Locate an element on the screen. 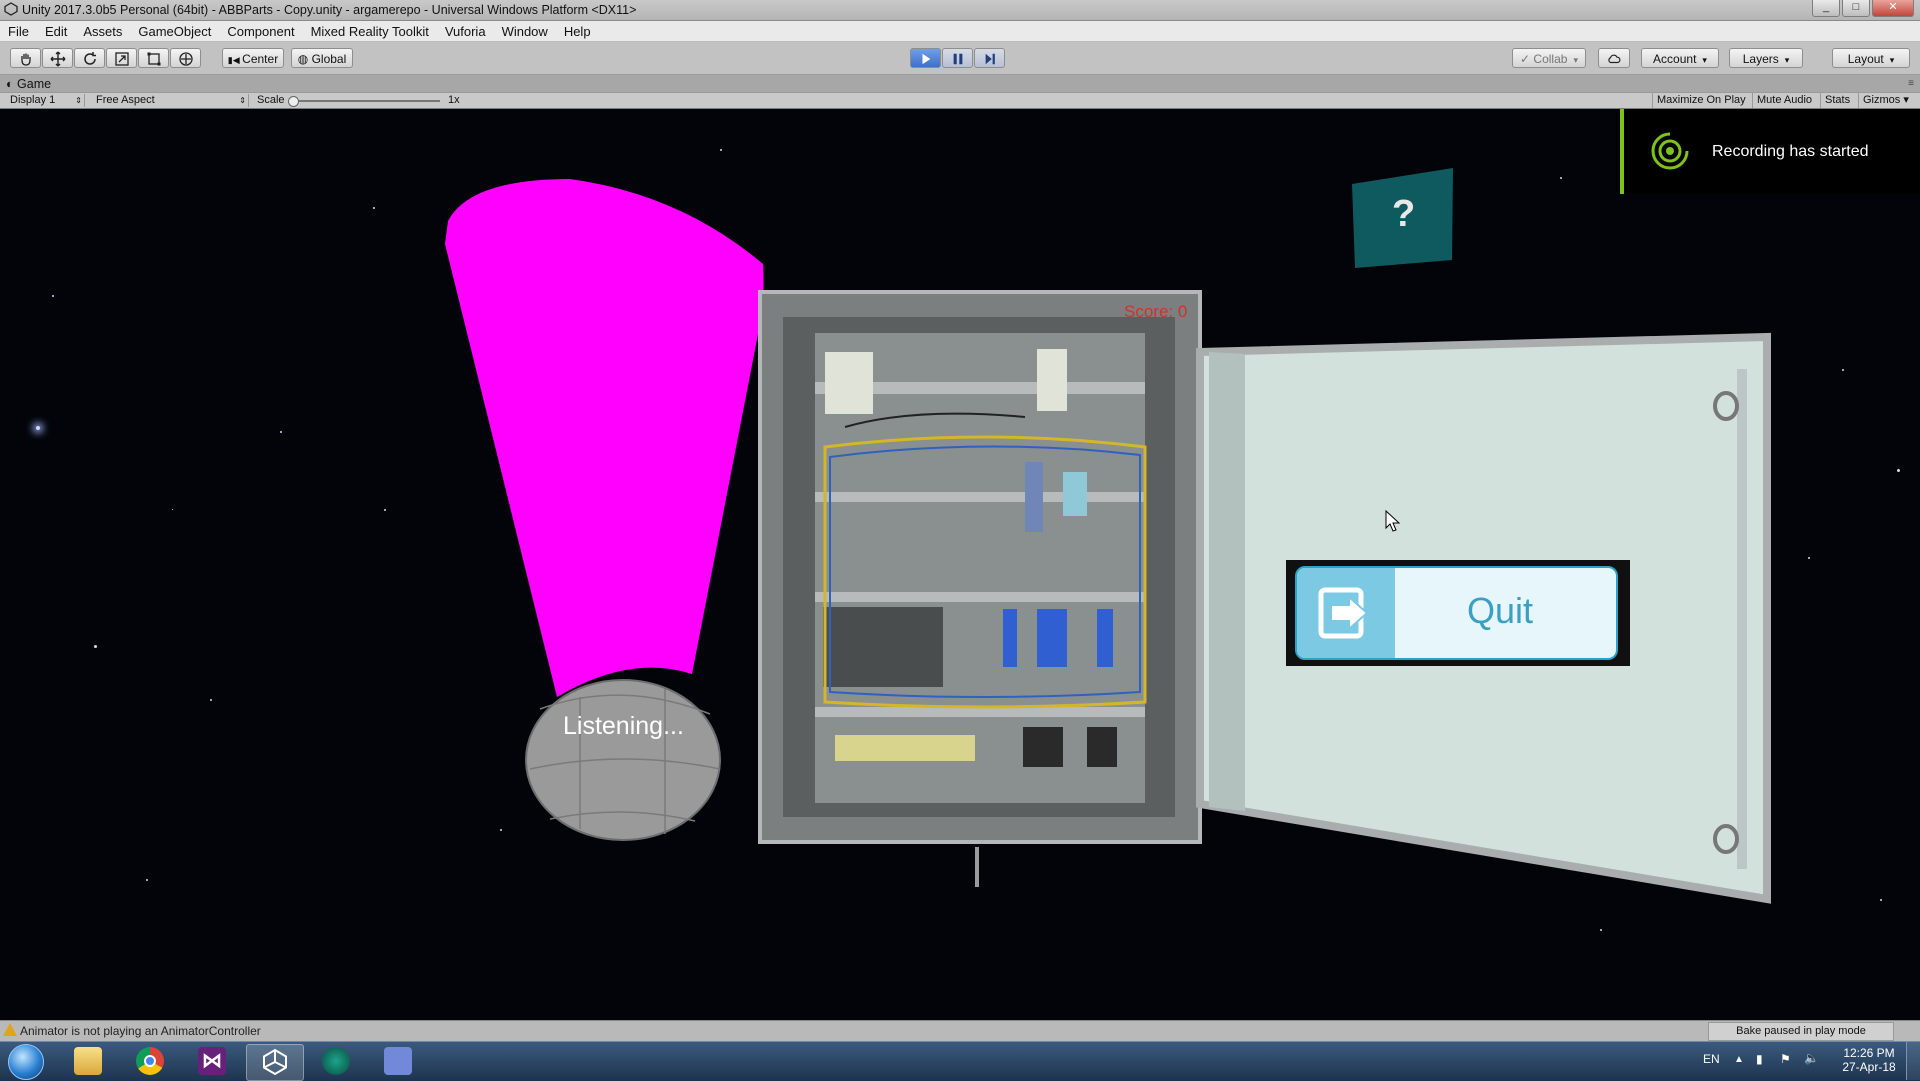 This screenshot has width=1920, height=1081. rect-tool-button is located at coordinates (153, 58).